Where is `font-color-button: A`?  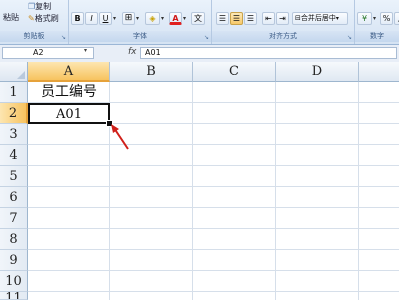 font-color-button: A is located at coordinates (175, 18).